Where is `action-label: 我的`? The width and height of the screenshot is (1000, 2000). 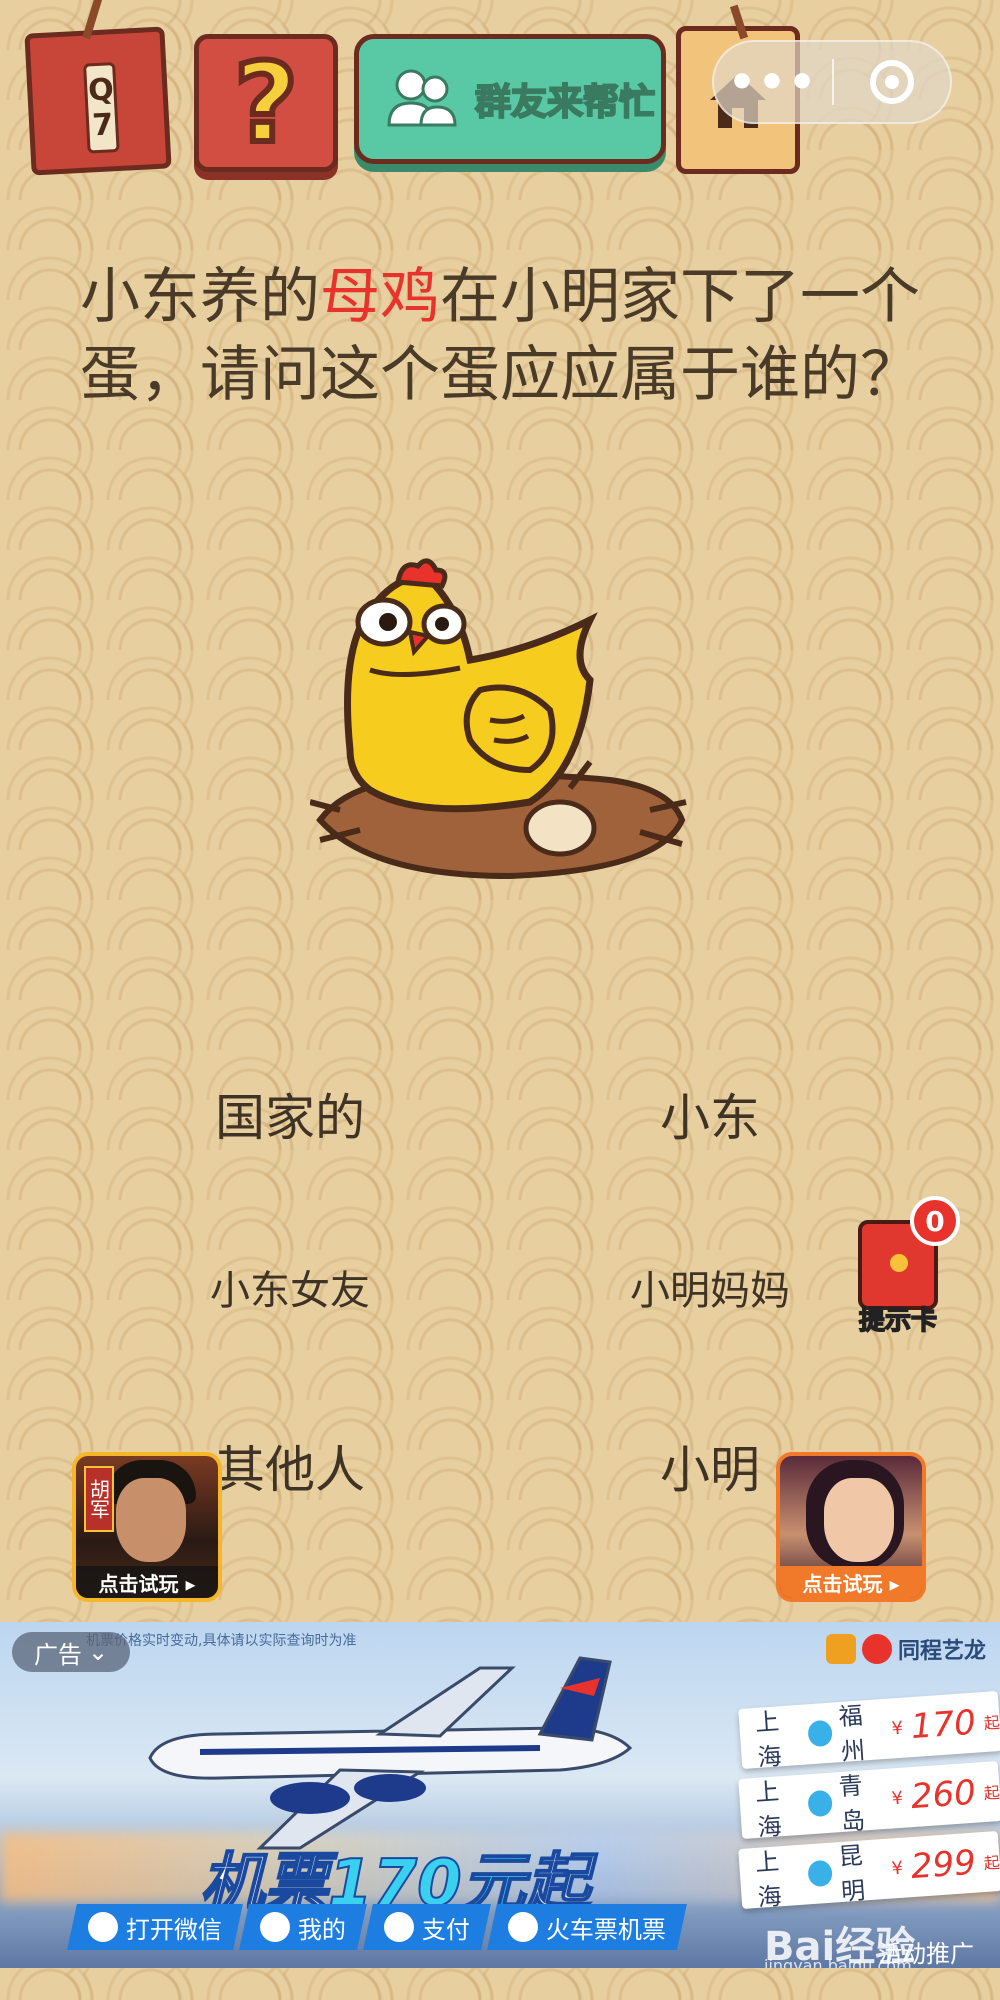
action-label: 我的 is located at coordinates (322, 1929).